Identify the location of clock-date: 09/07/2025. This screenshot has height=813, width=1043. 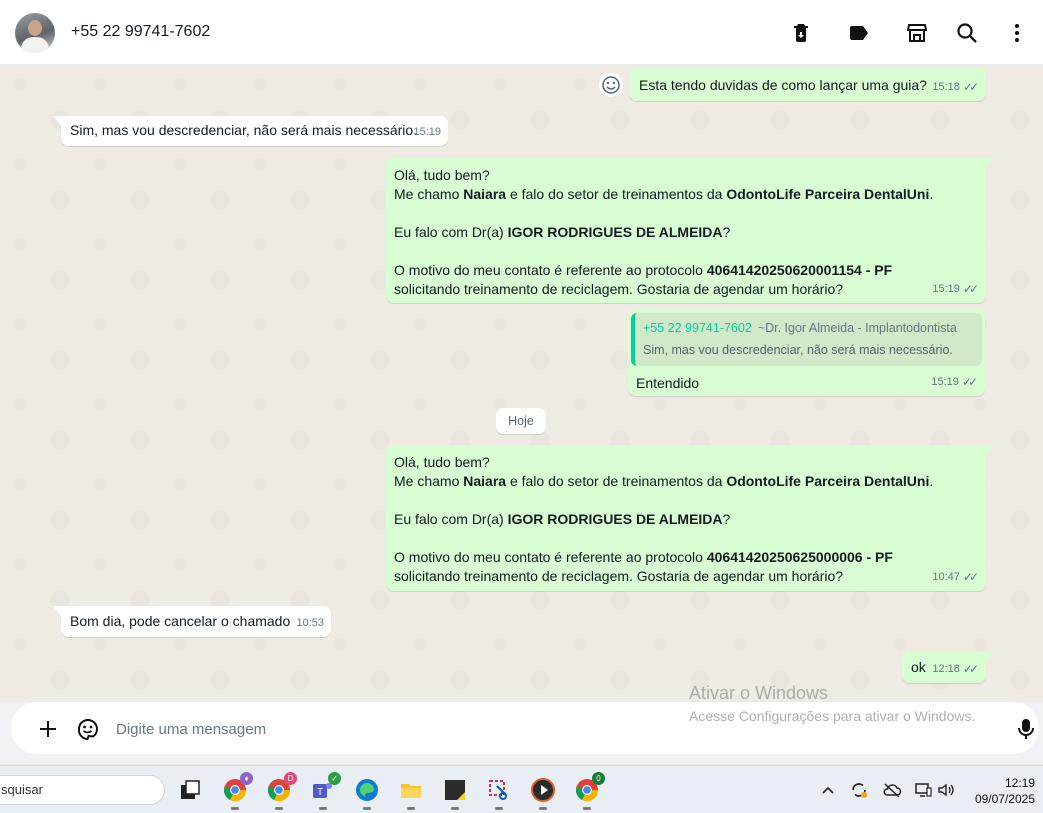
(997, 799).